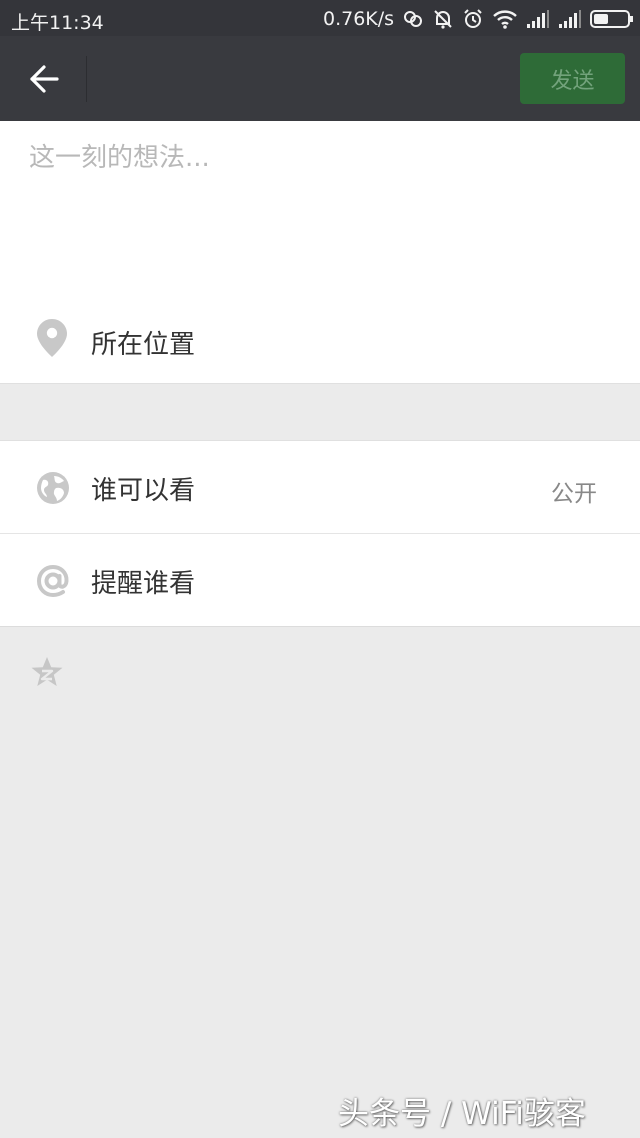 Image resolution: width=640 pixels, height=1138 pixels. Describe the element at coordinates (413, 19) in the screenshot. I see `hd-link-icon` at that location.